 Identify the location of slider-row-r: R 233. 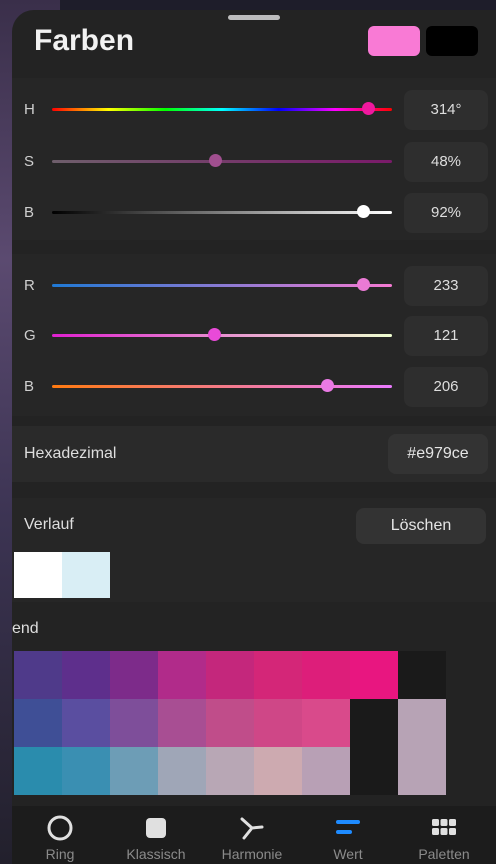
(254, 286).